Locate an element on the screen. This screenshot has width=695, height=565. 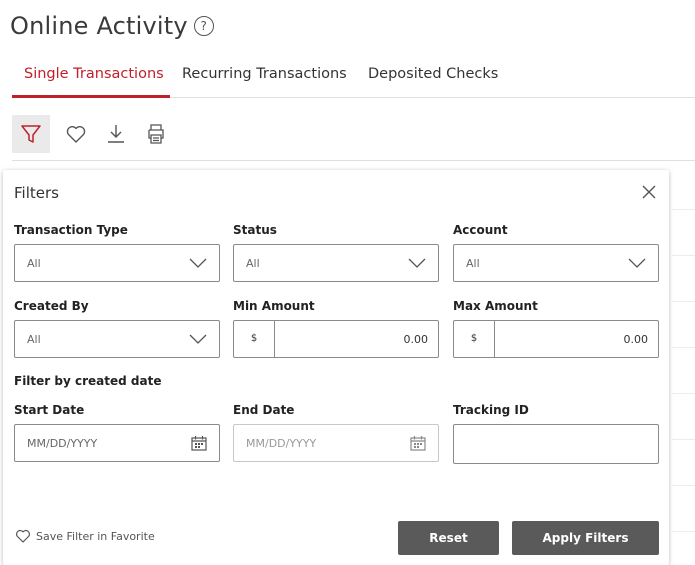
transaction-type-label: Transaction Type is located at coordinates (71, 230).